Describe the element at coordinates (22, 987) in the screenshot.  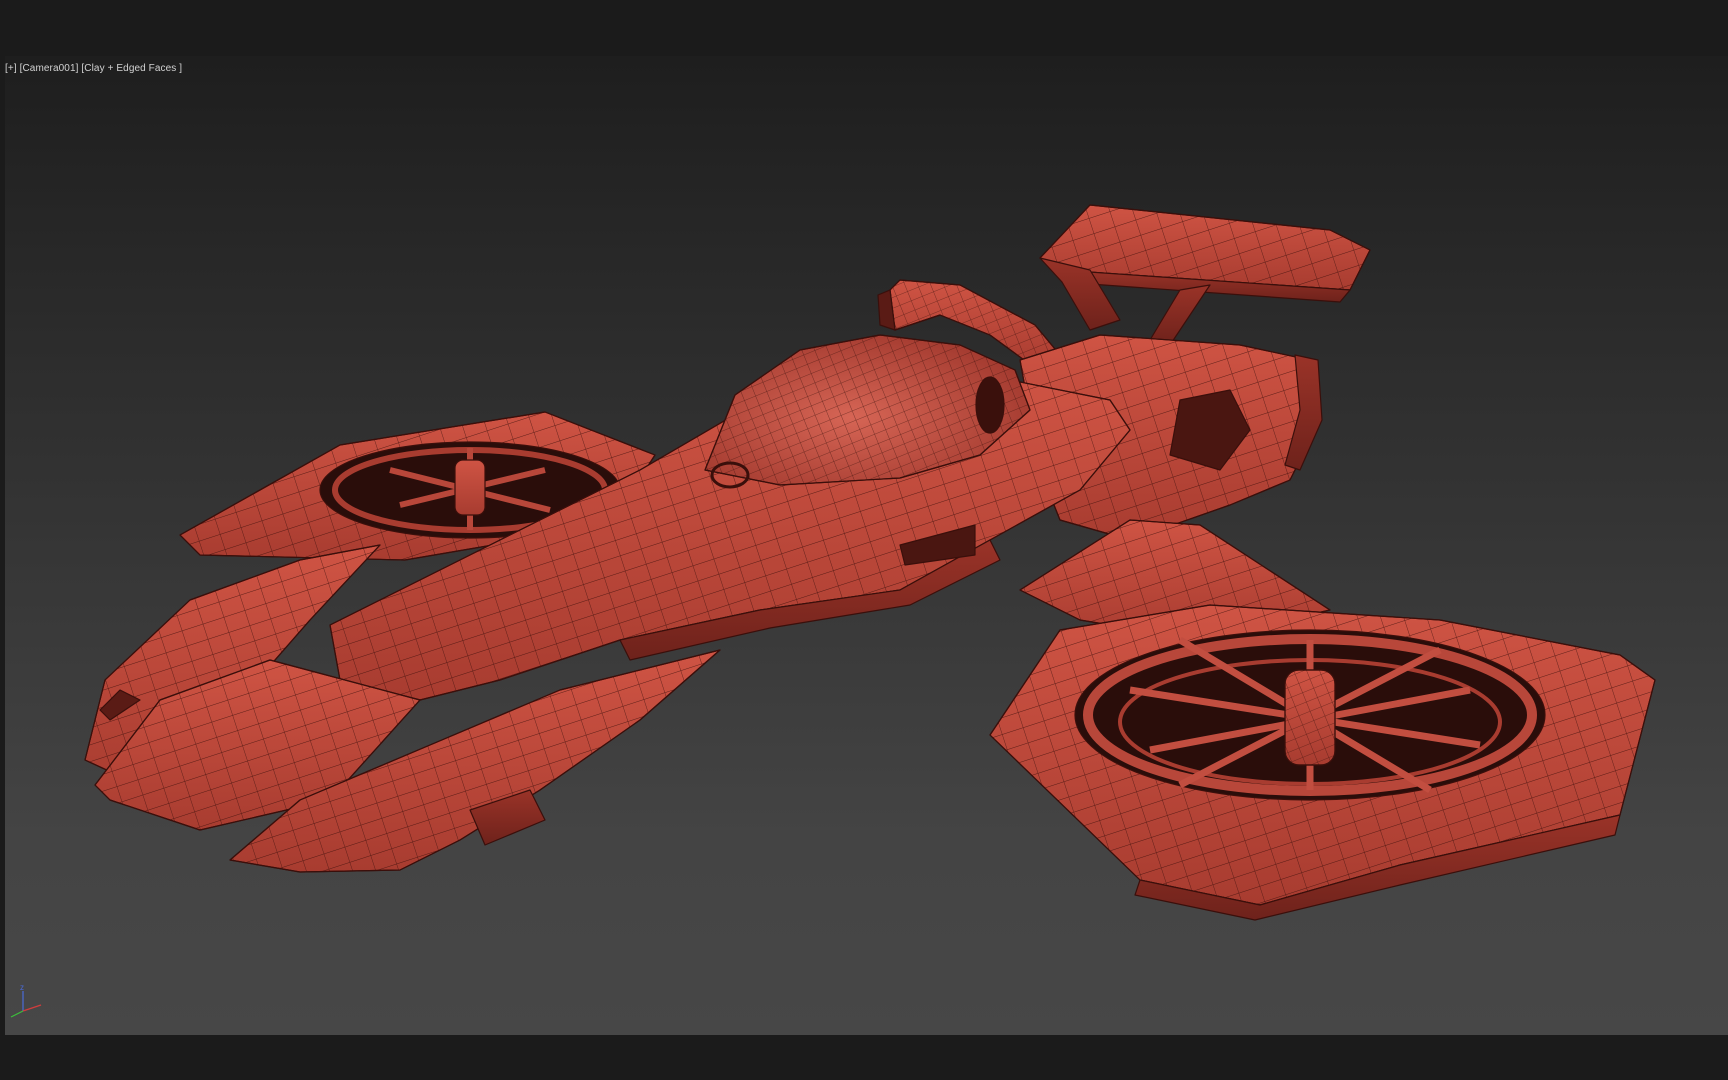
I see `axis-z-label: z` at that location.